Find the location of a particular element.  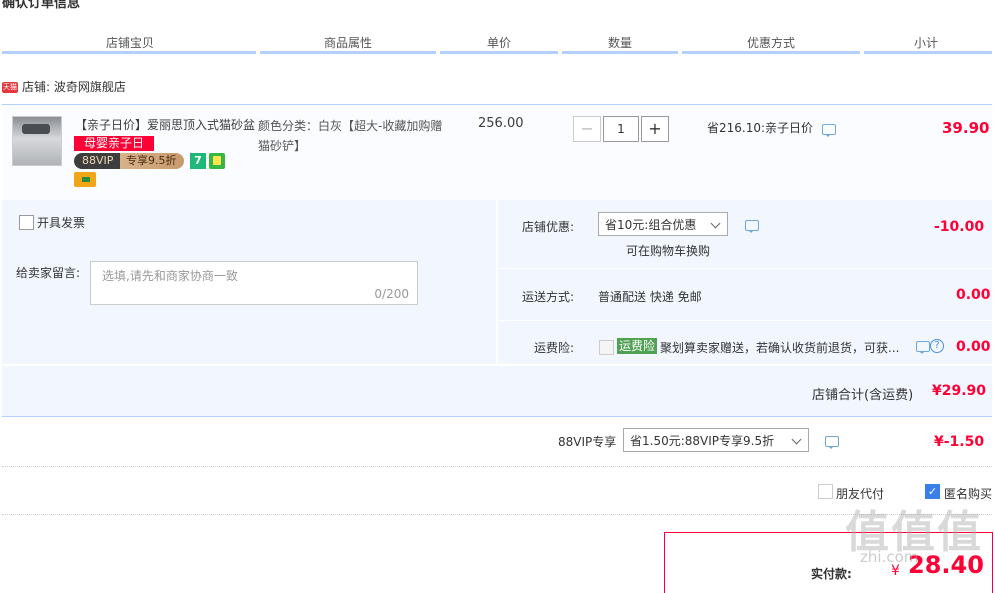

shop-total-row: 店铺合计(含运费) ¥29.90 is located at coordinates (497, 391).